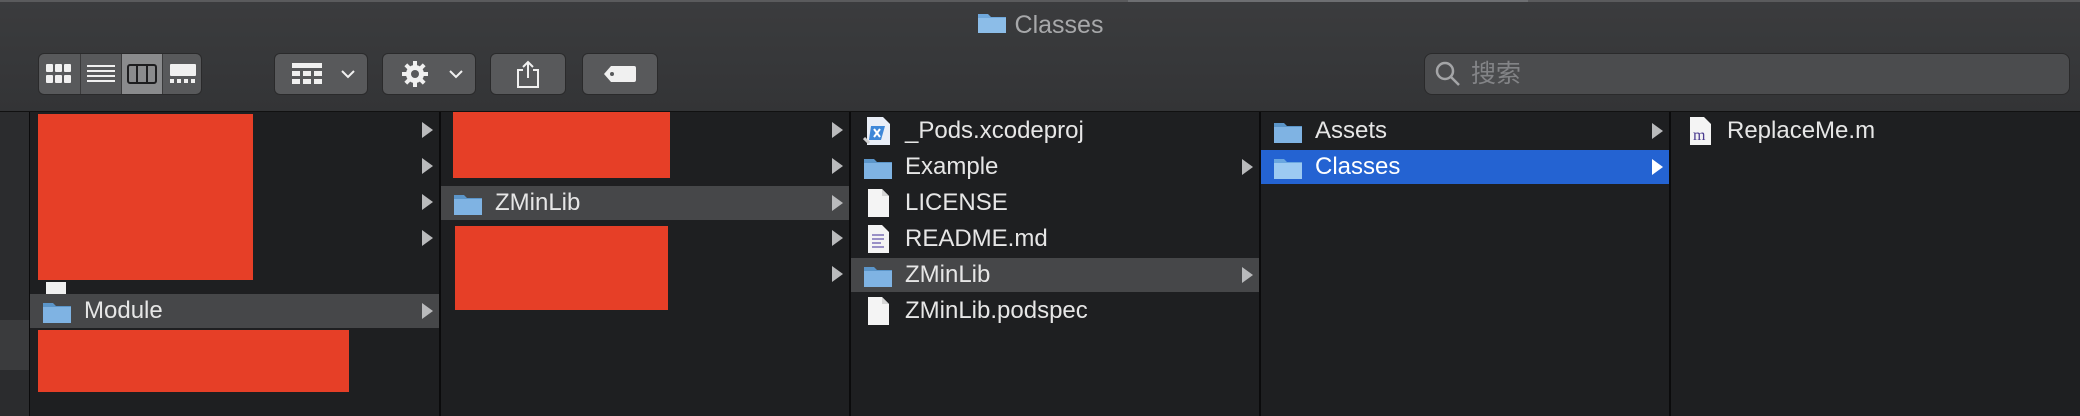 This screenshot has width=2080, height=416. I want to click on browser-column-4: Assets Classes, so click(1466, 264).